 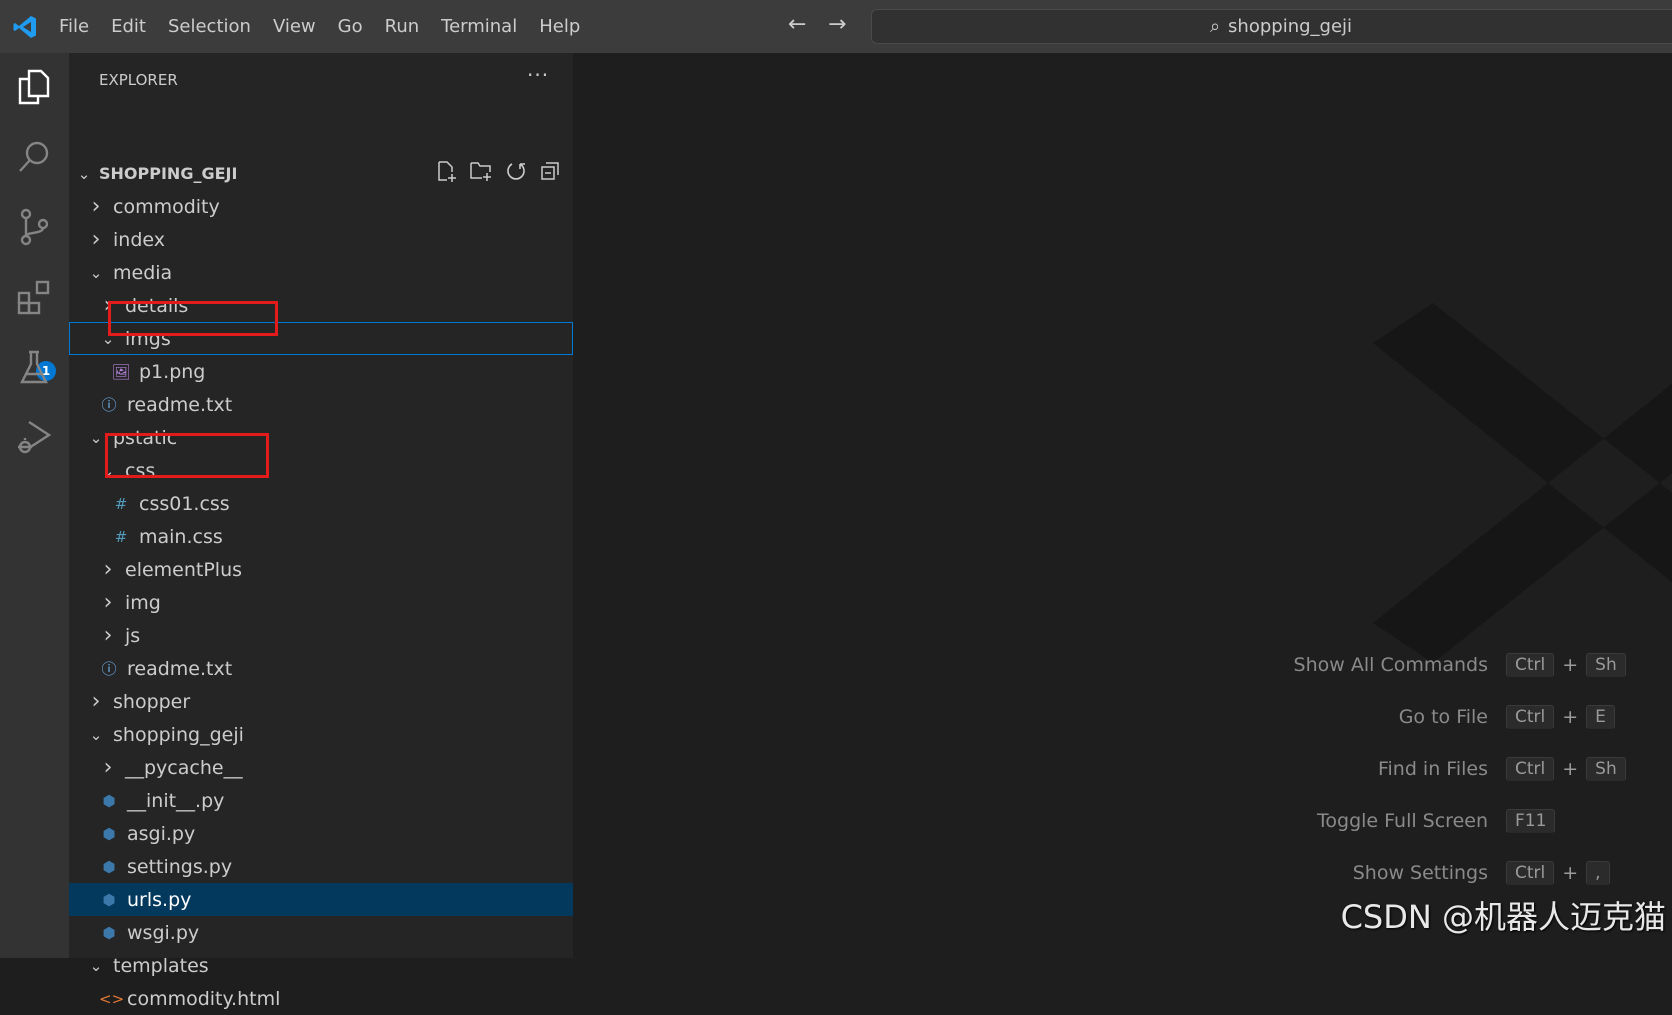 I want to click on testing-flask-icon, so click(x=34, y=367).